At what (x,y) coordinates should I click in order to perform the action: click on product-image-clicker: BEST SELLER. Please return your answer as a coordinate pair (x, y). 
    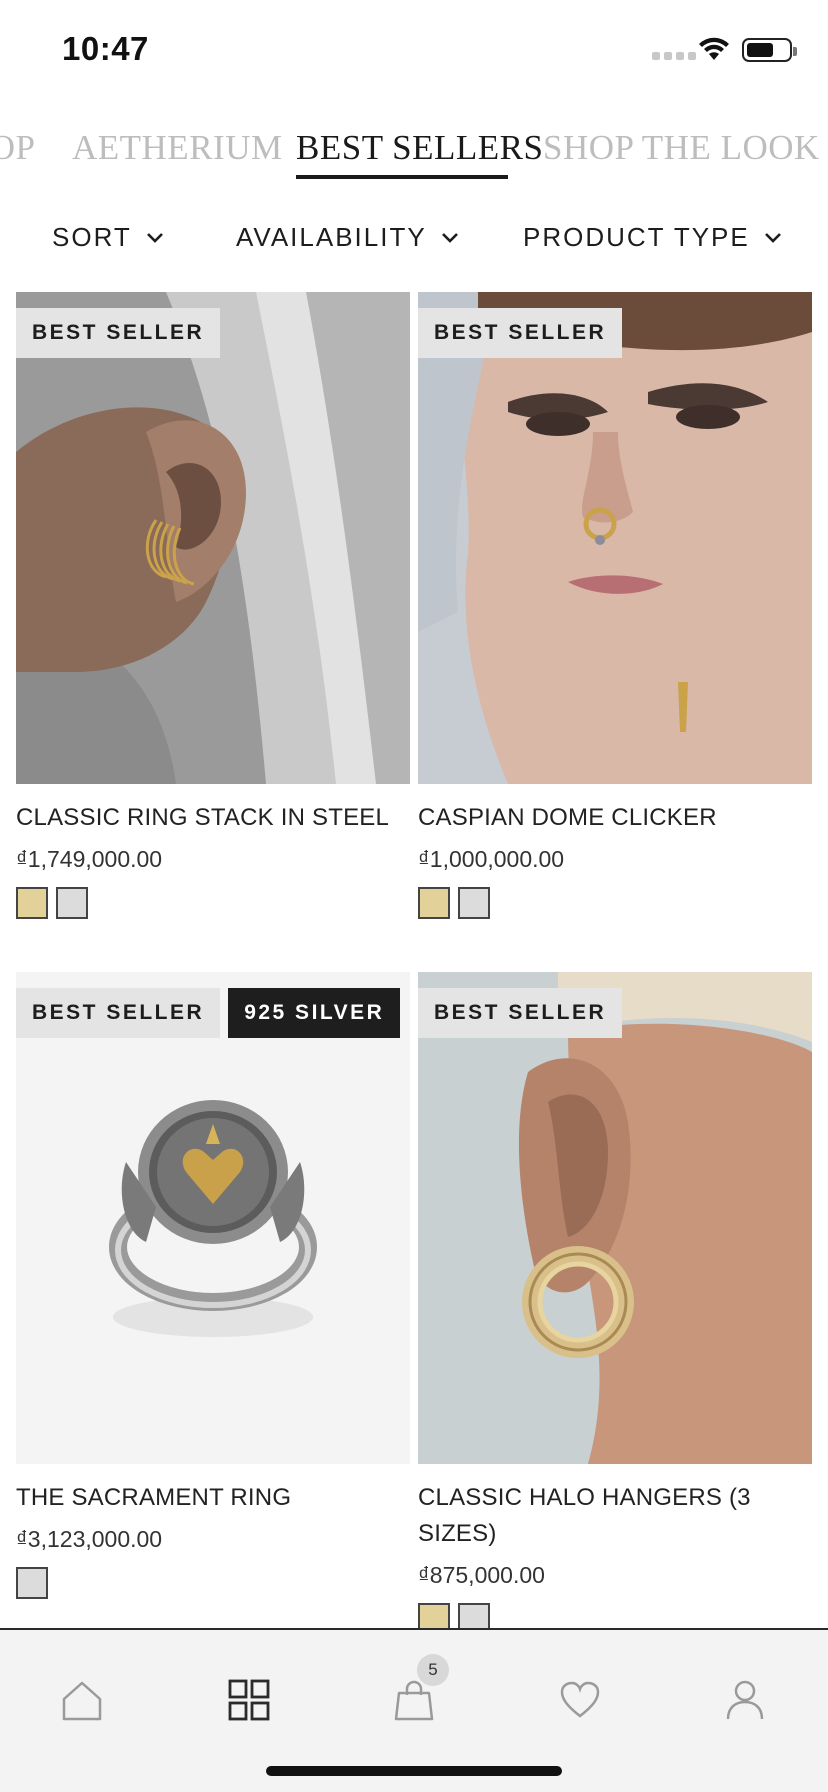
    Looking at the image, I should click on (615, 538).